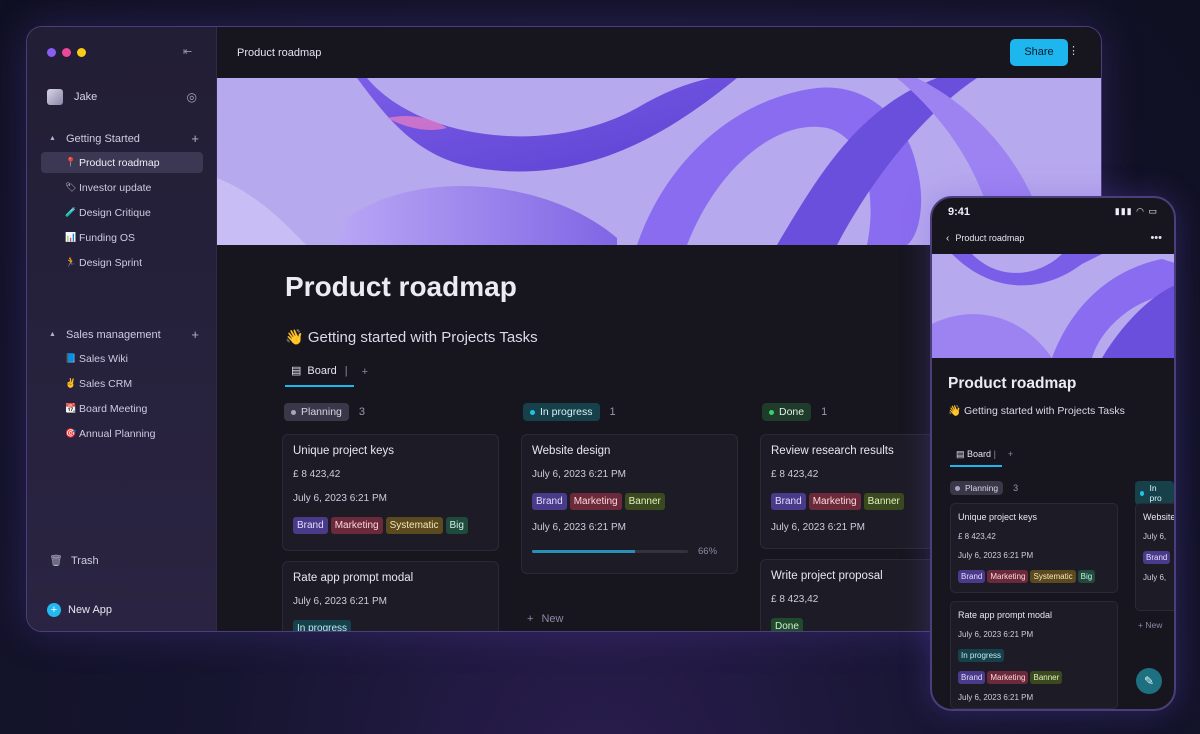 Image resolution: width=1200 pixels, height=734 pixels. Describe the element at coordinates (1016, 488) in the screenshot. I see `column-count: 3` at that location.